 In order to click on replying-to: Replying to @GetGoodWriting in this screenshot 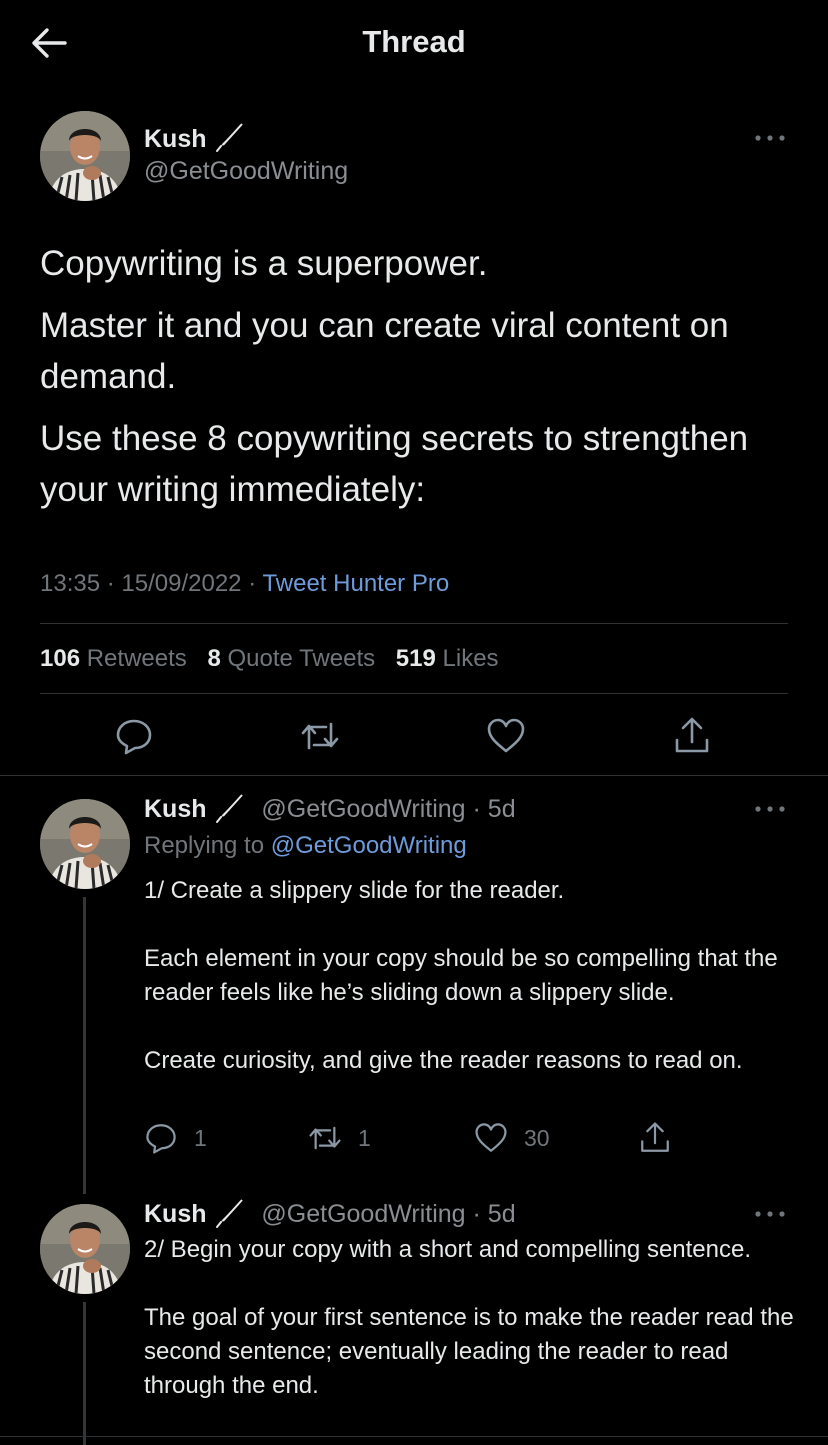, I will do `click(305, 846)`.